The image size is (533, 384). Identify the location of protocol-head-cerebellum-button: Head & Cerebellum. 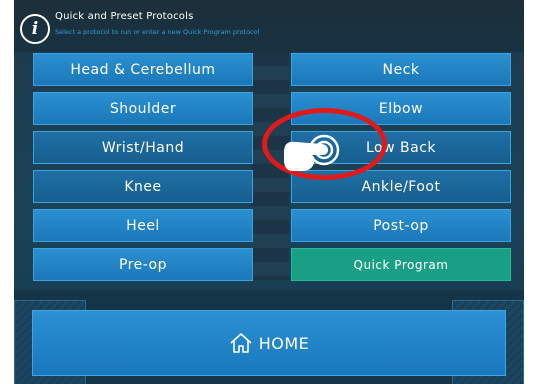
(143, 69).